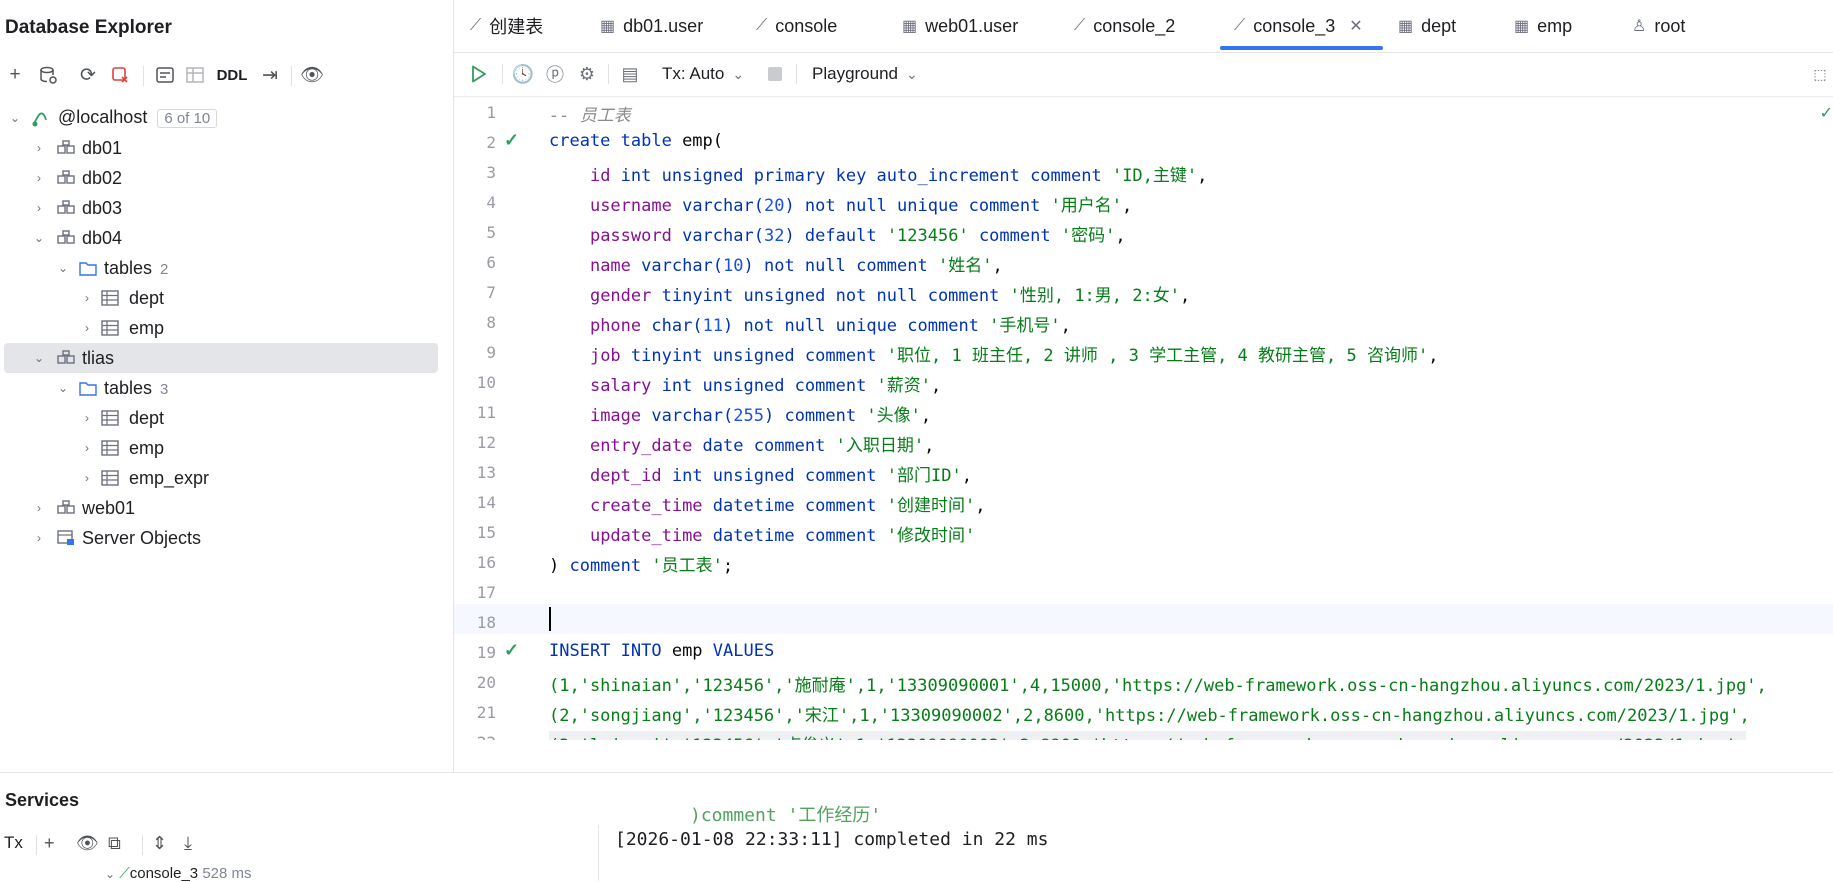 The image size is (1833, 882). Describe the element at coordinates (630, 74) in the screenshot. I see `results-table-icon: ▤` at that location.